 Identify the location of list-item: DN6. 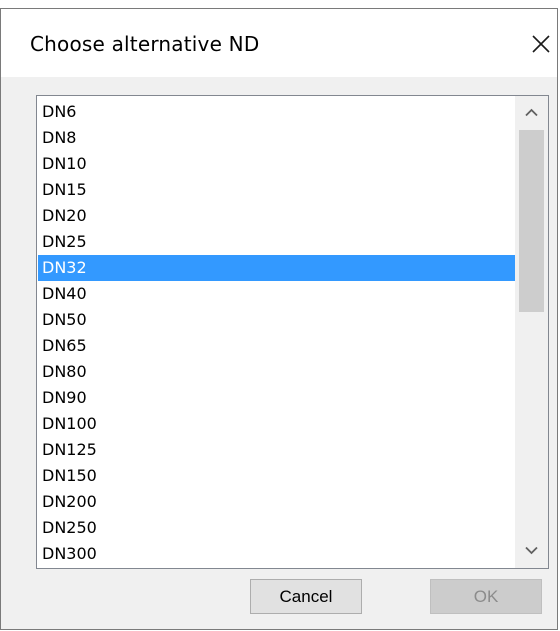
(277, 112).